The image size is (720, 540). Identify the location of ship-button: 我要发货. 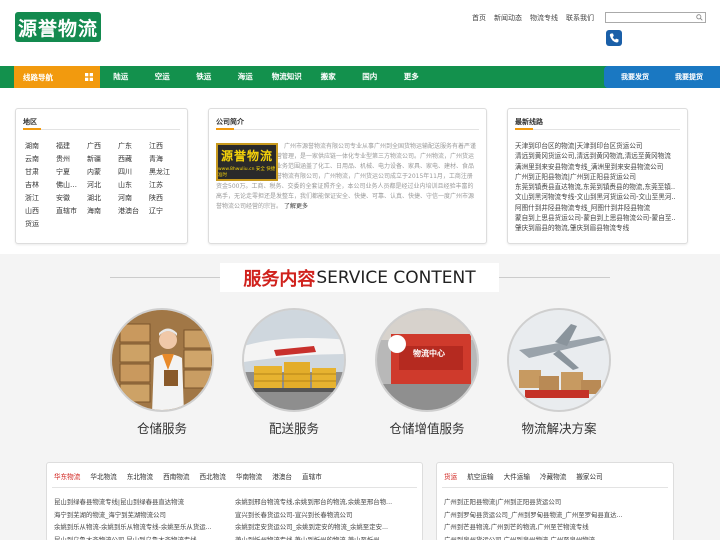
(635, 77).